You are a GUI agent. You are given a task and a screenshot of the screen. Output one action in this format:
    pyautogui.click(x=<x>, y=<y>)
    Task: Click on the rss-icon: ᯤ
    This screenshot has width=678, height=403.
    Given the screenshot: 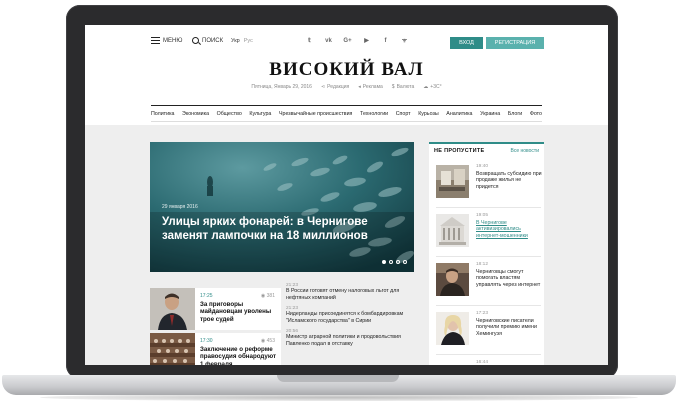 What is the action you would take?
    pyautogui.click(x=404, y=41)
    